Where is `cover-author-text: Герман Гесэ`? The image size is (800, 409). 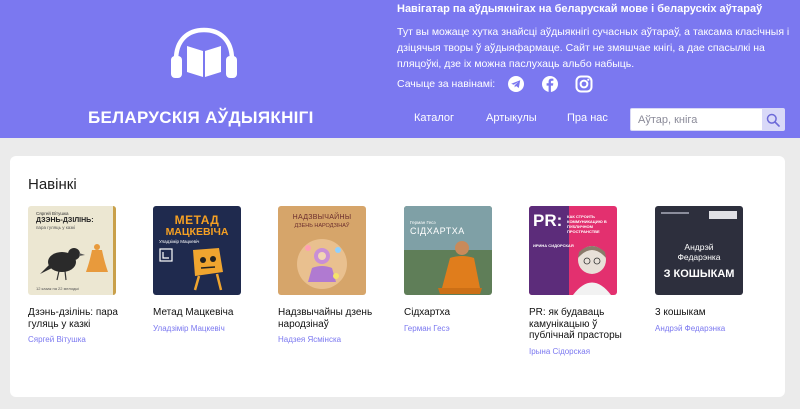 cover-author-text: Герман Гесэ is located at coordinates (423, 222).